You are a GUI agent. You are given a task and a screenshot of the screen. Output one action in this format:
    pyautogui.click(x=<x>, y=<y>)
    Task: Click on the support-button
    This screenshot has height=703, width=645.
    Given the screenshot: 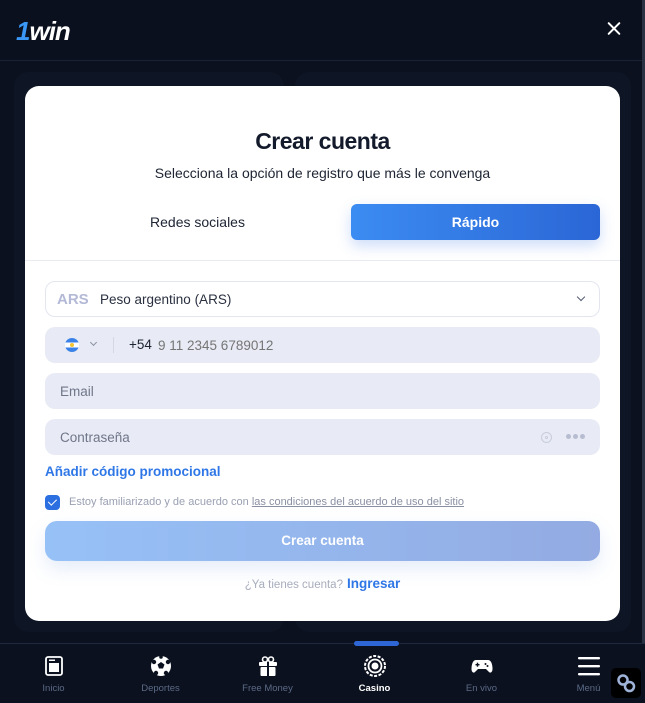 What is the action you would take?
    pyautogui.click(x=626, y=683)
    